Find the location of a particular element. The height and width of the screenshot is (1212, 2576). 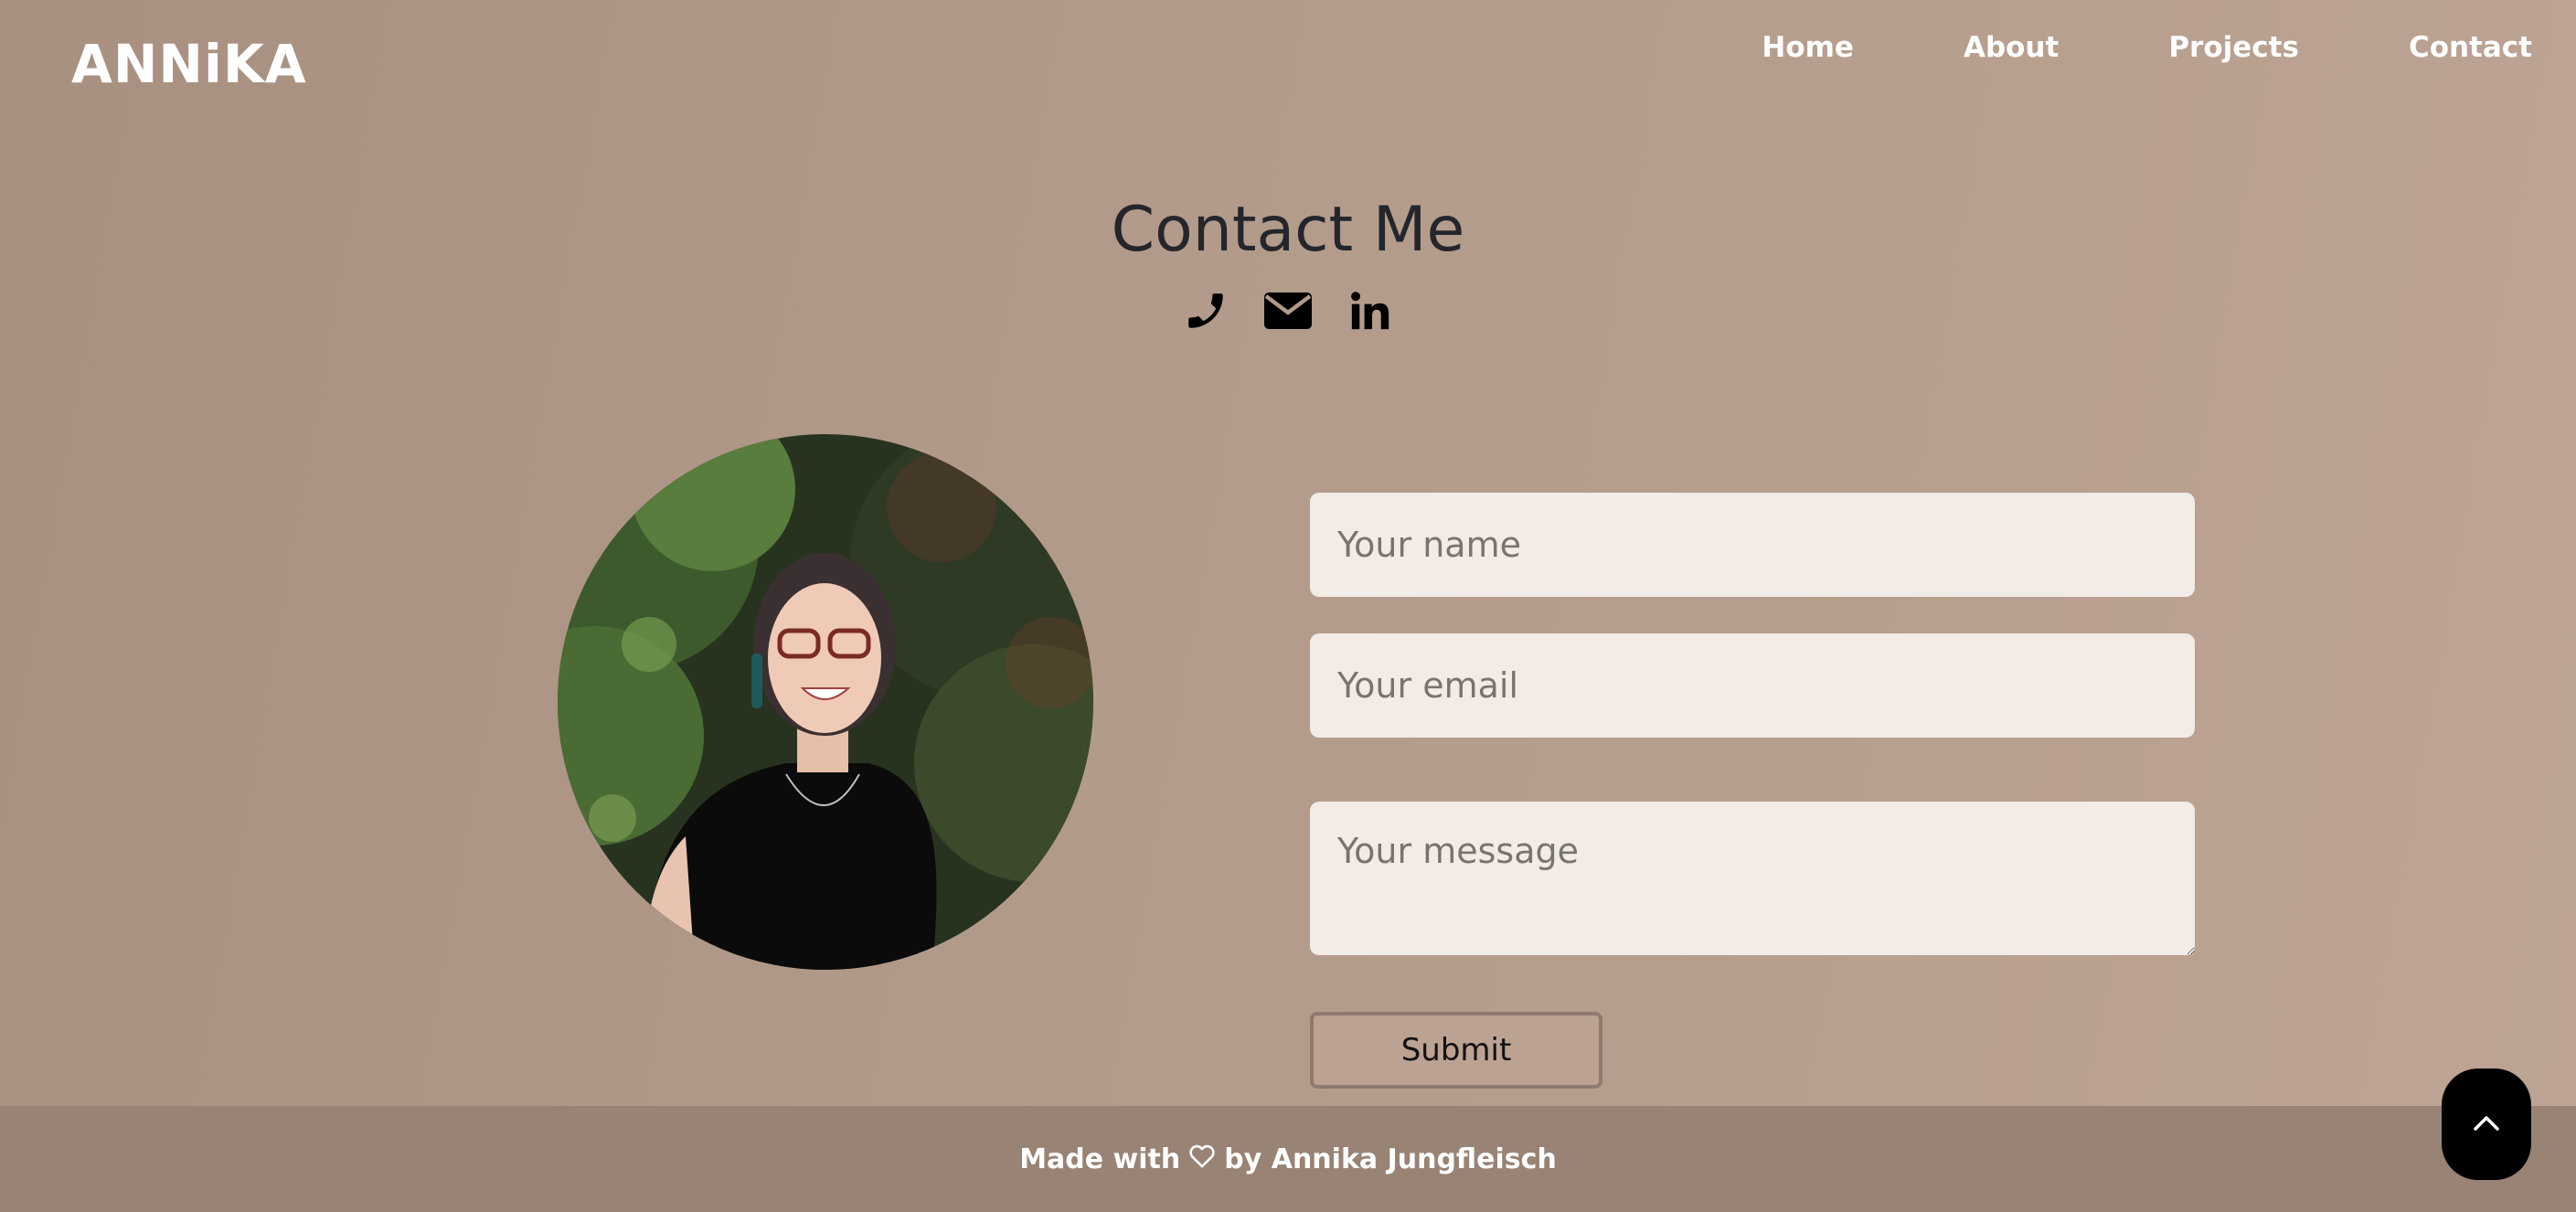

chevron-up-icon is located at coordinates (2486, 1124).